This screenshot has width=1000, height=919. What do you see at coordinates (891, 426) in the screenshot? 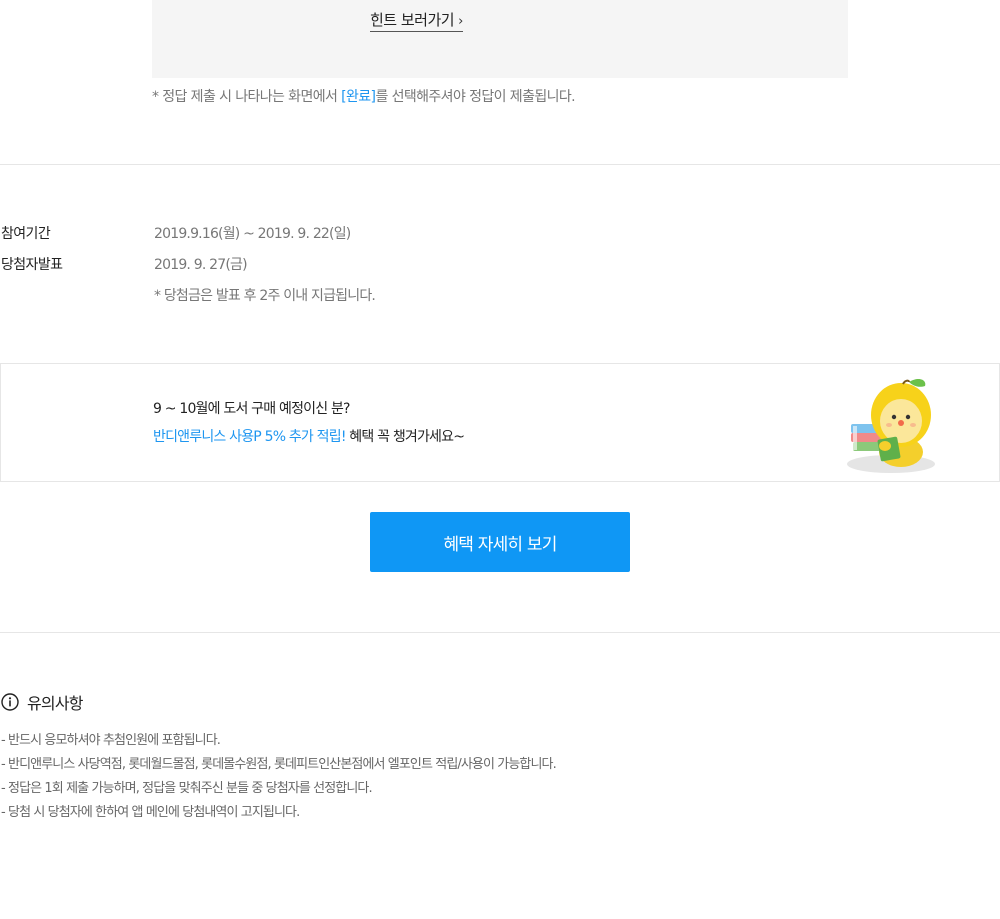
I see `lemon-mascot-with-books-icon` at bounding box center [891, 426].